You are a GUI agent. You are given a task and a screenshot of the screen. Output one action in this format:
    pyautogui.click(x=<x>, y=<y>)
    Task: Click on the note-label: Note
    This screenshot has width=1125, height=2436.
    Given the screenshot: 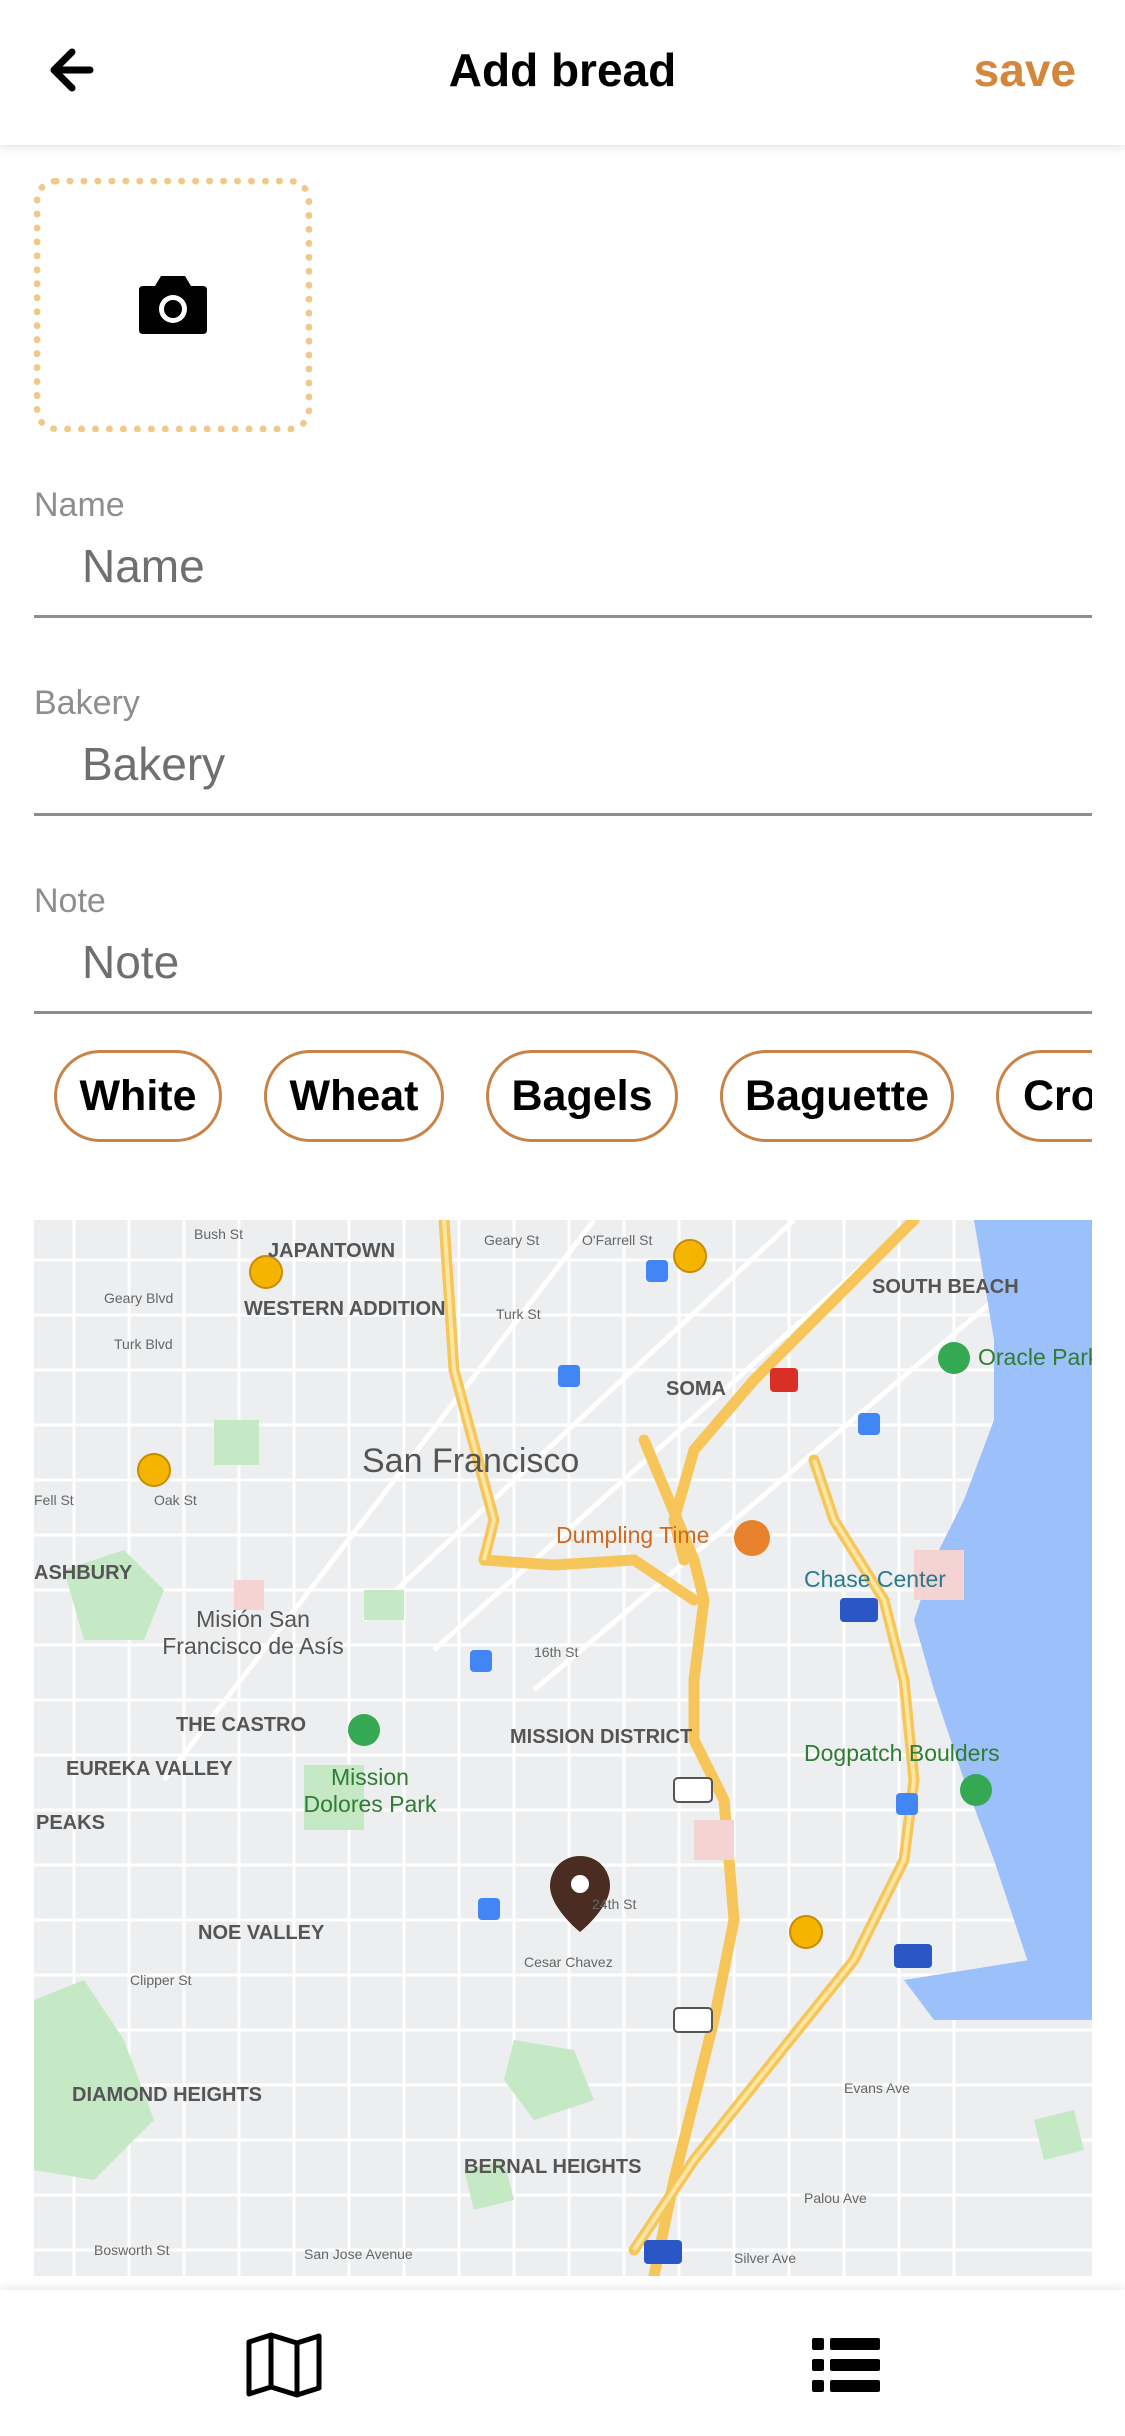 What is the action you would take?
    pyautogui.click(x=70, y=901)
    